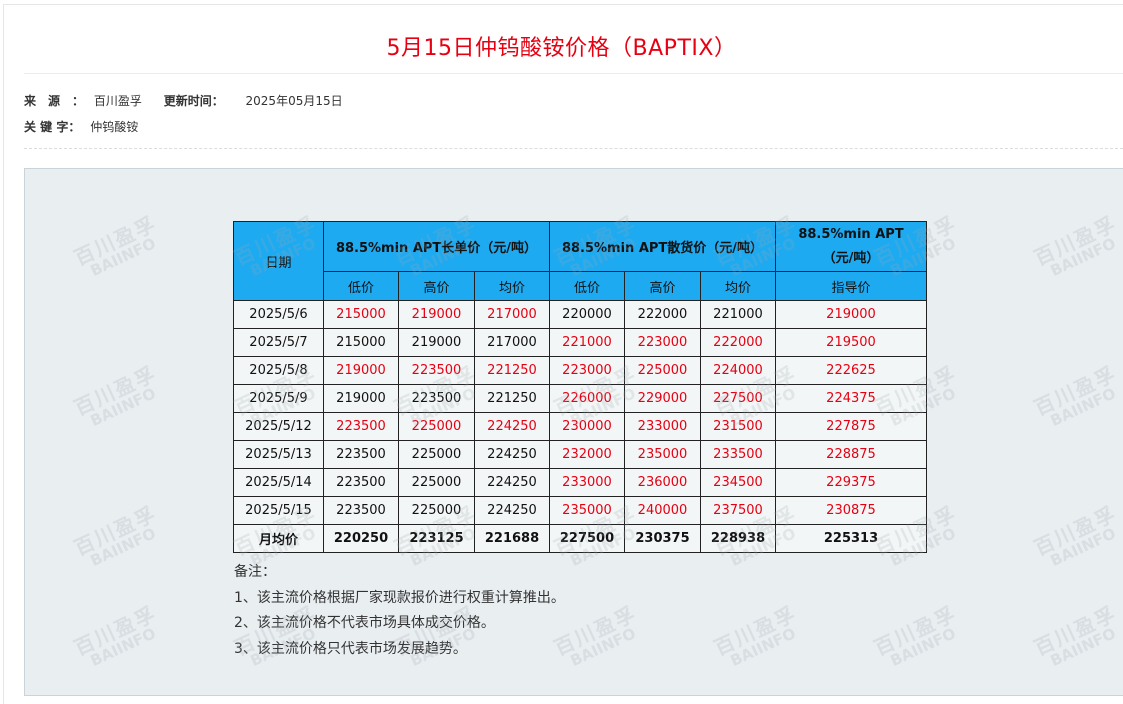 Image resolution: width=1123 pixels, height=704 pixels. What do you see at coordinates (52, 127) in the screenshot?
I see `keyword-label: 关 键 字：` at bounding box center [52, 127].